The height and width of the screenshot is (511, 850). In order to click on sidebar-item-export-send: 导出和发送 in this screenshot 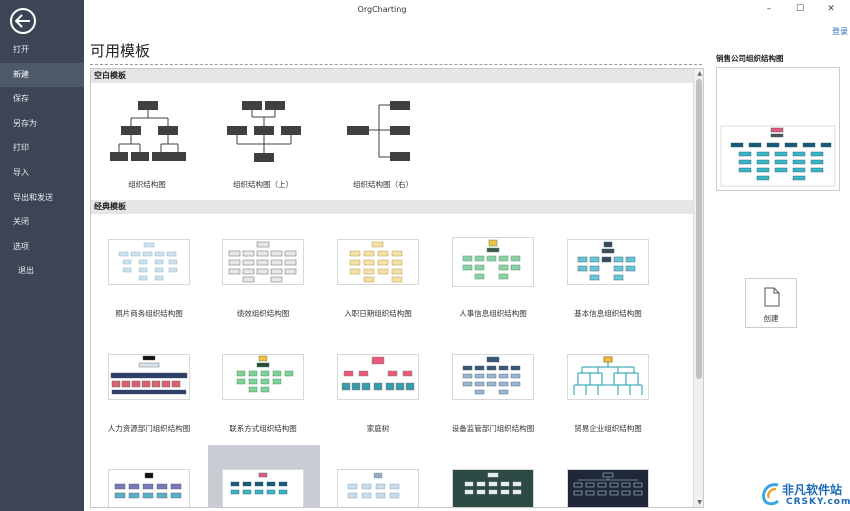, I will do `click(42, 198)`.